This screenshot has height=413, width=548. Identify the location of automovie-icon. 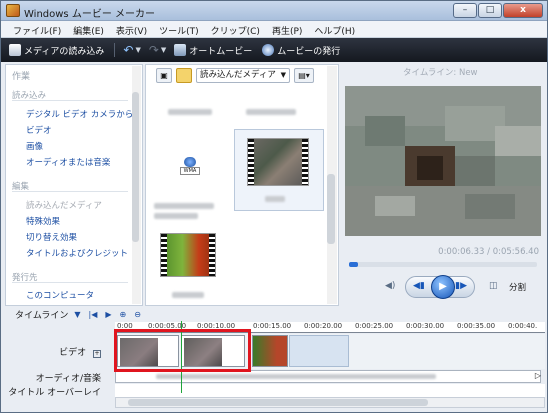
(180, 50).